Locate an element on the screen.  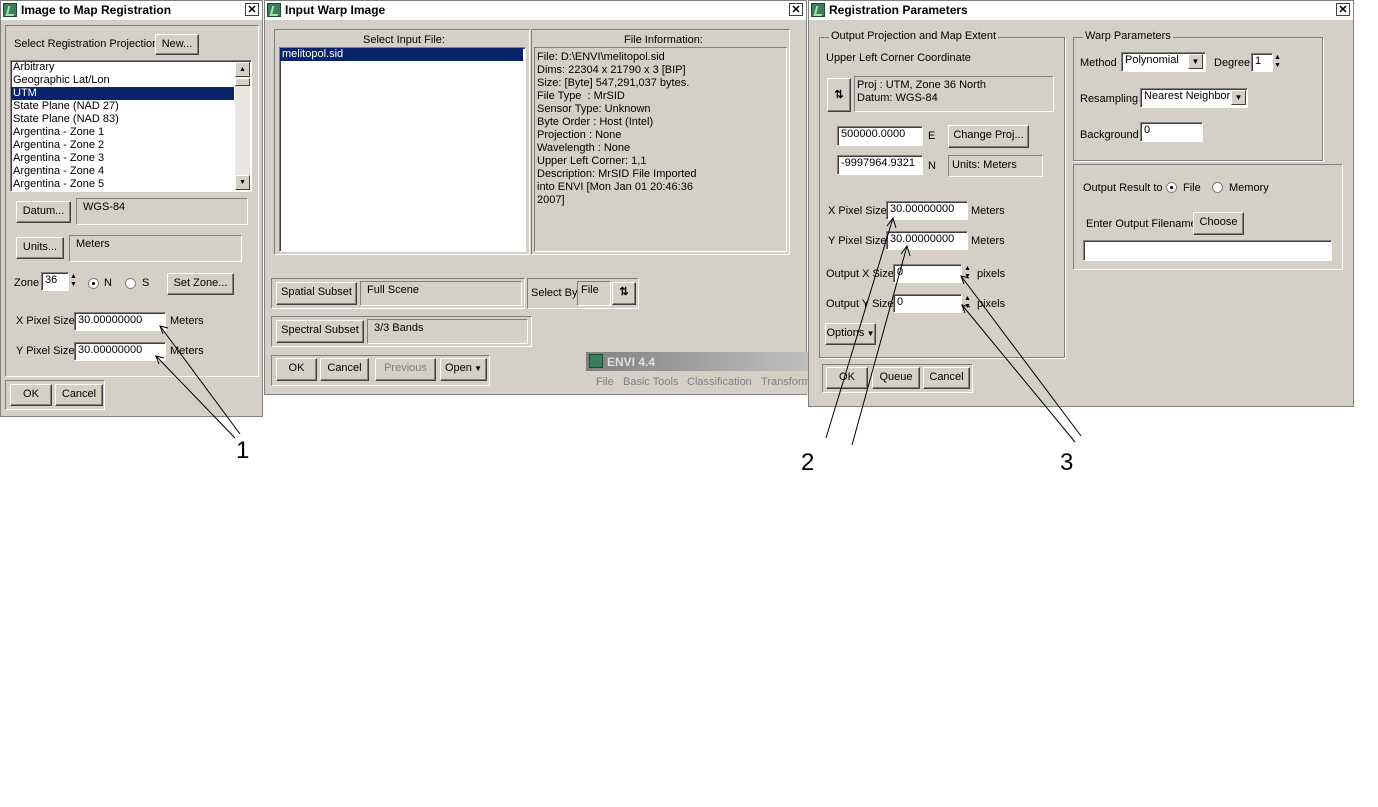
previous-button: Previous is located at coordinates (405, 369).